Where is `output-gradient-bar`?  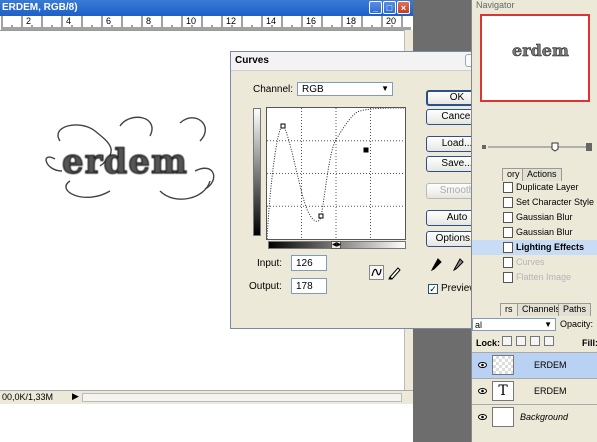 output-gradient-bar is located at coordinates (257, 172).